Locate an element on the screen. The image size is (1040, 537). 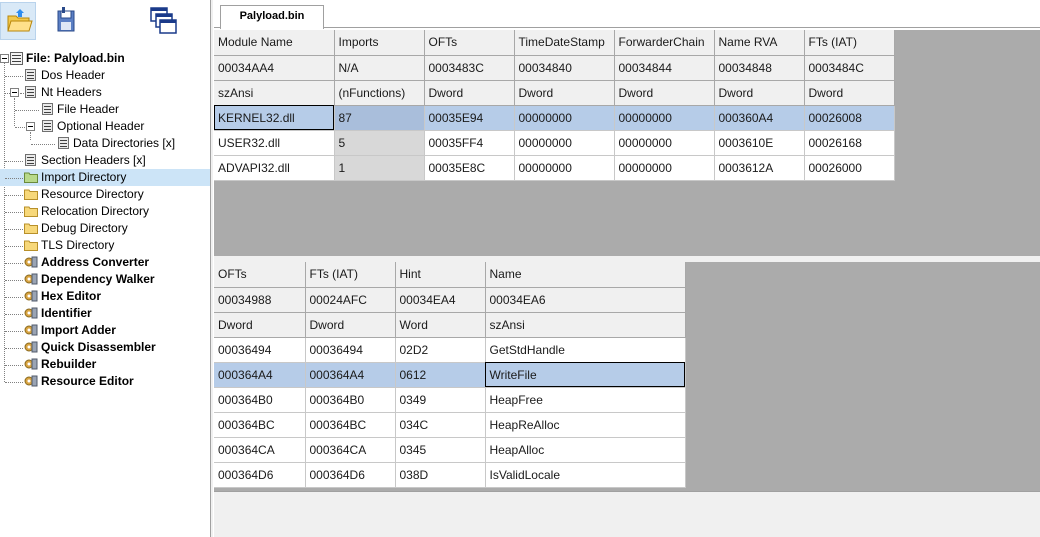
tree-item-optional-header: Optional Header is located at coordinates (105, 126).